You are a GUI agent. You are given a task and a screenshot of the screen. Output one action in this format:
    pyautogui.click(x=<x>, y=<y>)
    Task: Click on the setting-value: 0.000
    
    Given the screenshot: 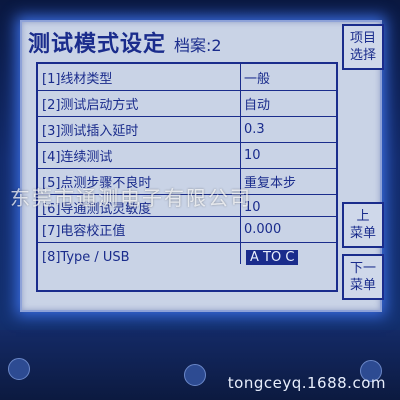 What is the action you would take?
    pyautogui.click(x=286, y=229)
    